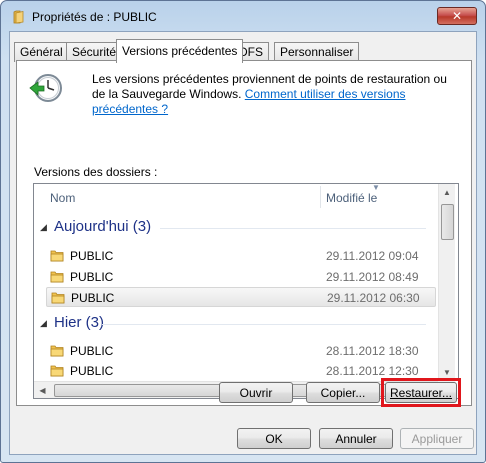  Describe the element at coordinates (96, 172) in the screenshot. I see `folder-versions-label: Versions des dossiers :` at that location.